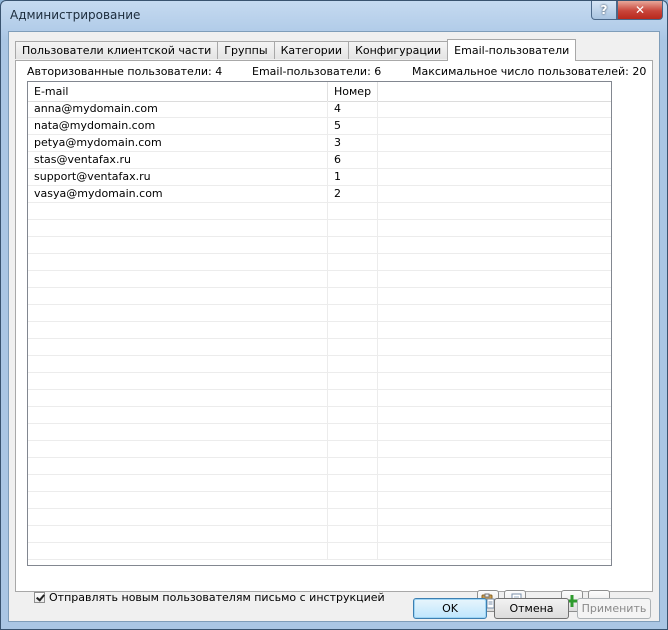 The image size is (668, 630). What do you see at coordinates (319, 194) in the screenshot?
I see `table-row: vasya@mydomain.com 2` at bounding box center [319, 194].